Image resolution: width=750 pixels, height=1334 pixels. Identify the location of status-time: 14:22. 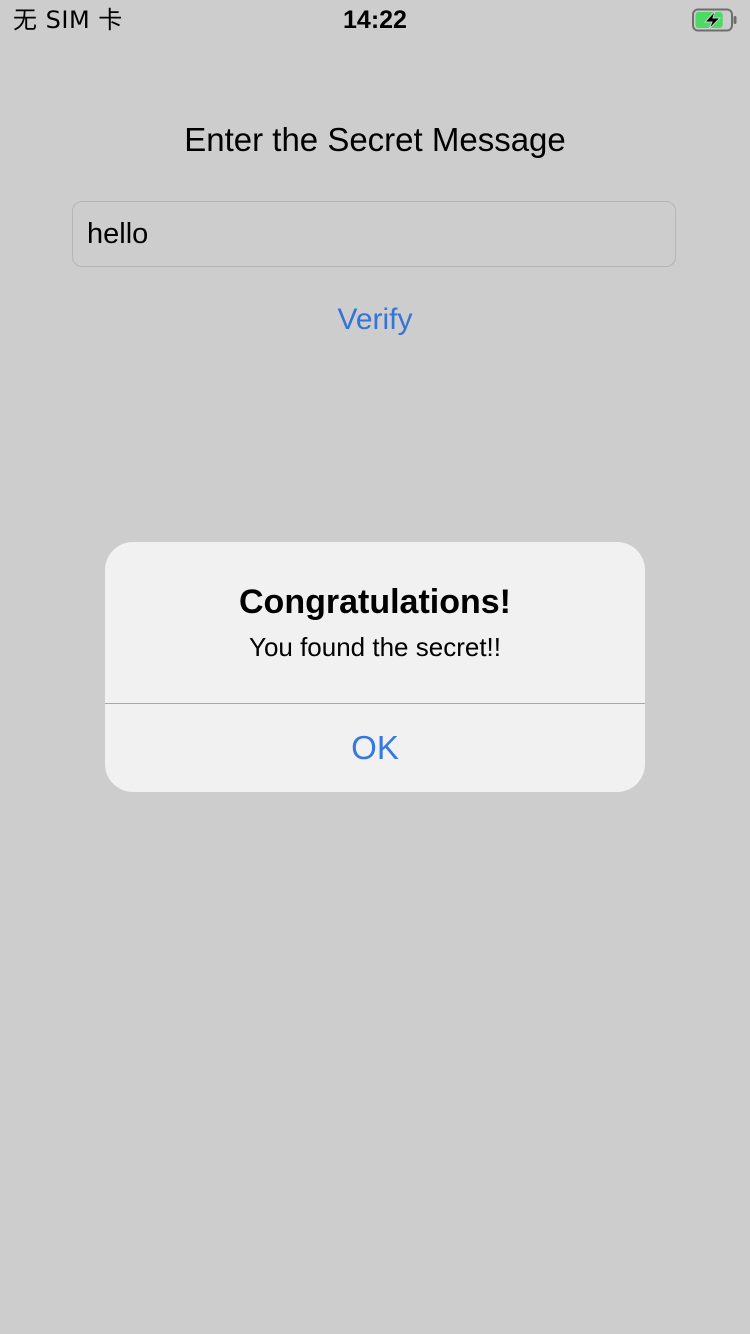
(375, 20).